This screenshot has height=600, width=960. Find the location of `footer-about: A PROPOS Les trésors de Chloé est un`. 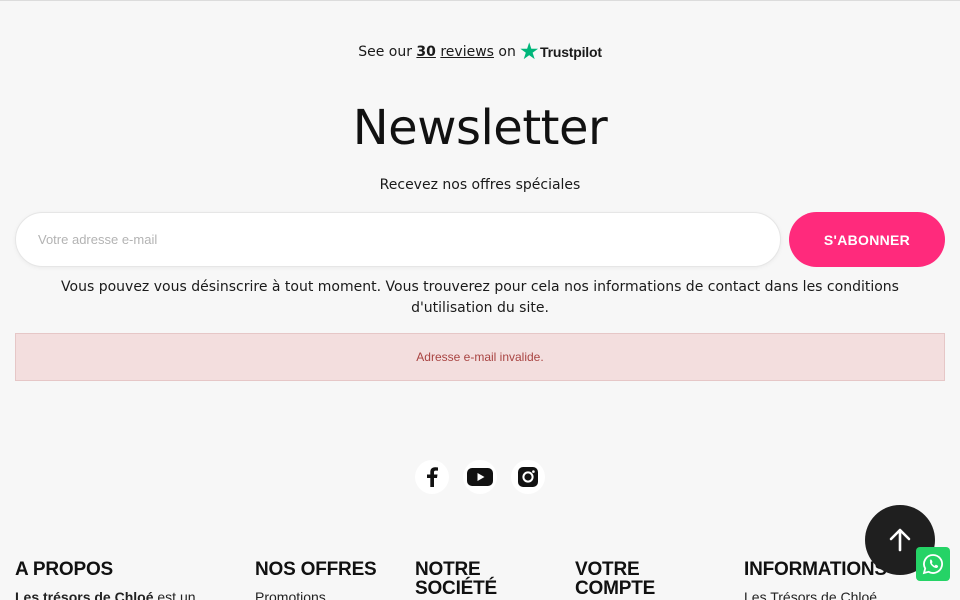

footer-about: A PROPOS Les trésors de Chloé est un is located at coordinates (105, 580).